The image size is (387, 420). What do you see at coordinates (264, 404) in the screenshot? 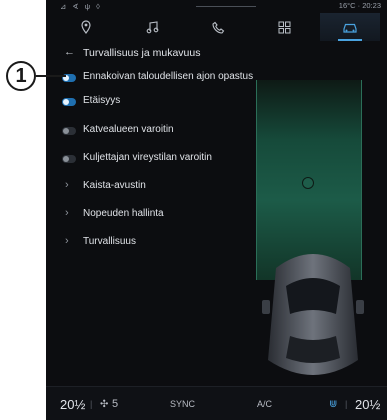
I see `ac-button: A/C` at bounding box center [264, 404].